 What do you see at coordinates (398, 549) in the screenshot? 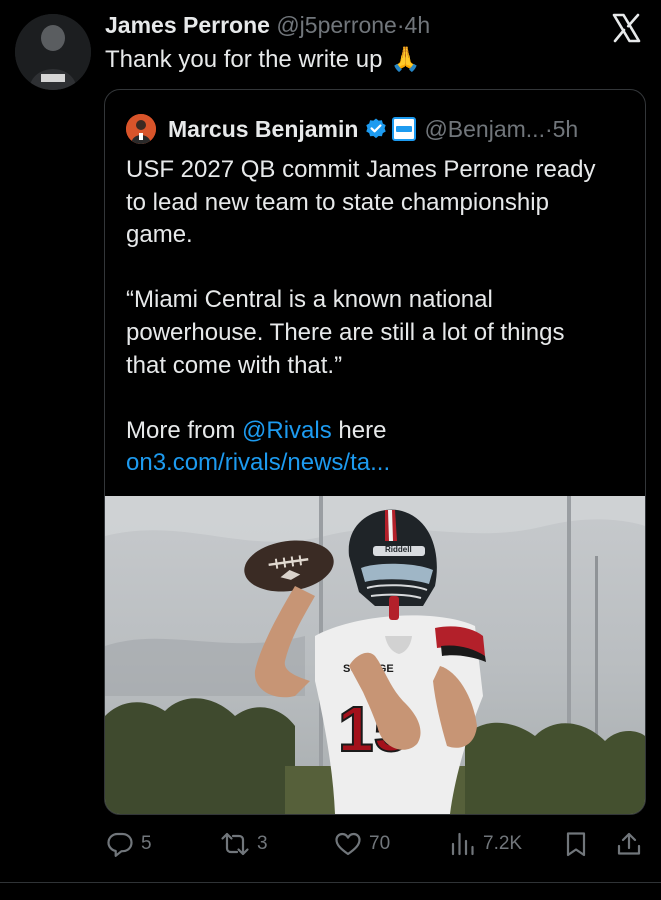
I see `helmet-brand: Riddell` at bounding box center [398, 549].